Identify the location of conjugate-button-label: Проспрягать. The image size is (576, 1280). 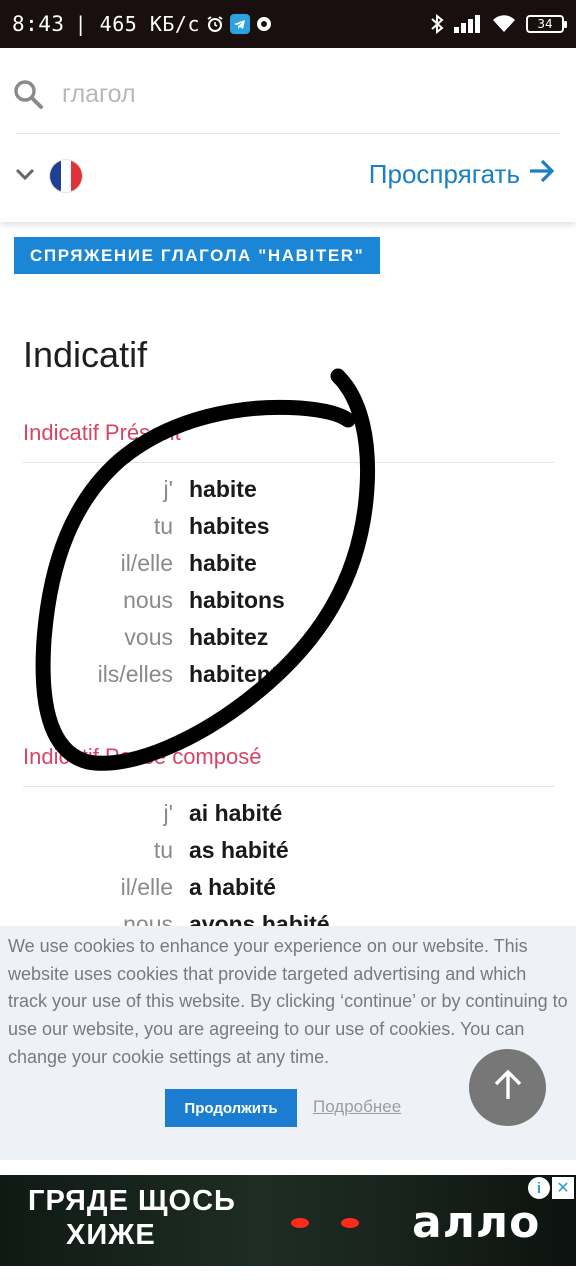
(444, 174).